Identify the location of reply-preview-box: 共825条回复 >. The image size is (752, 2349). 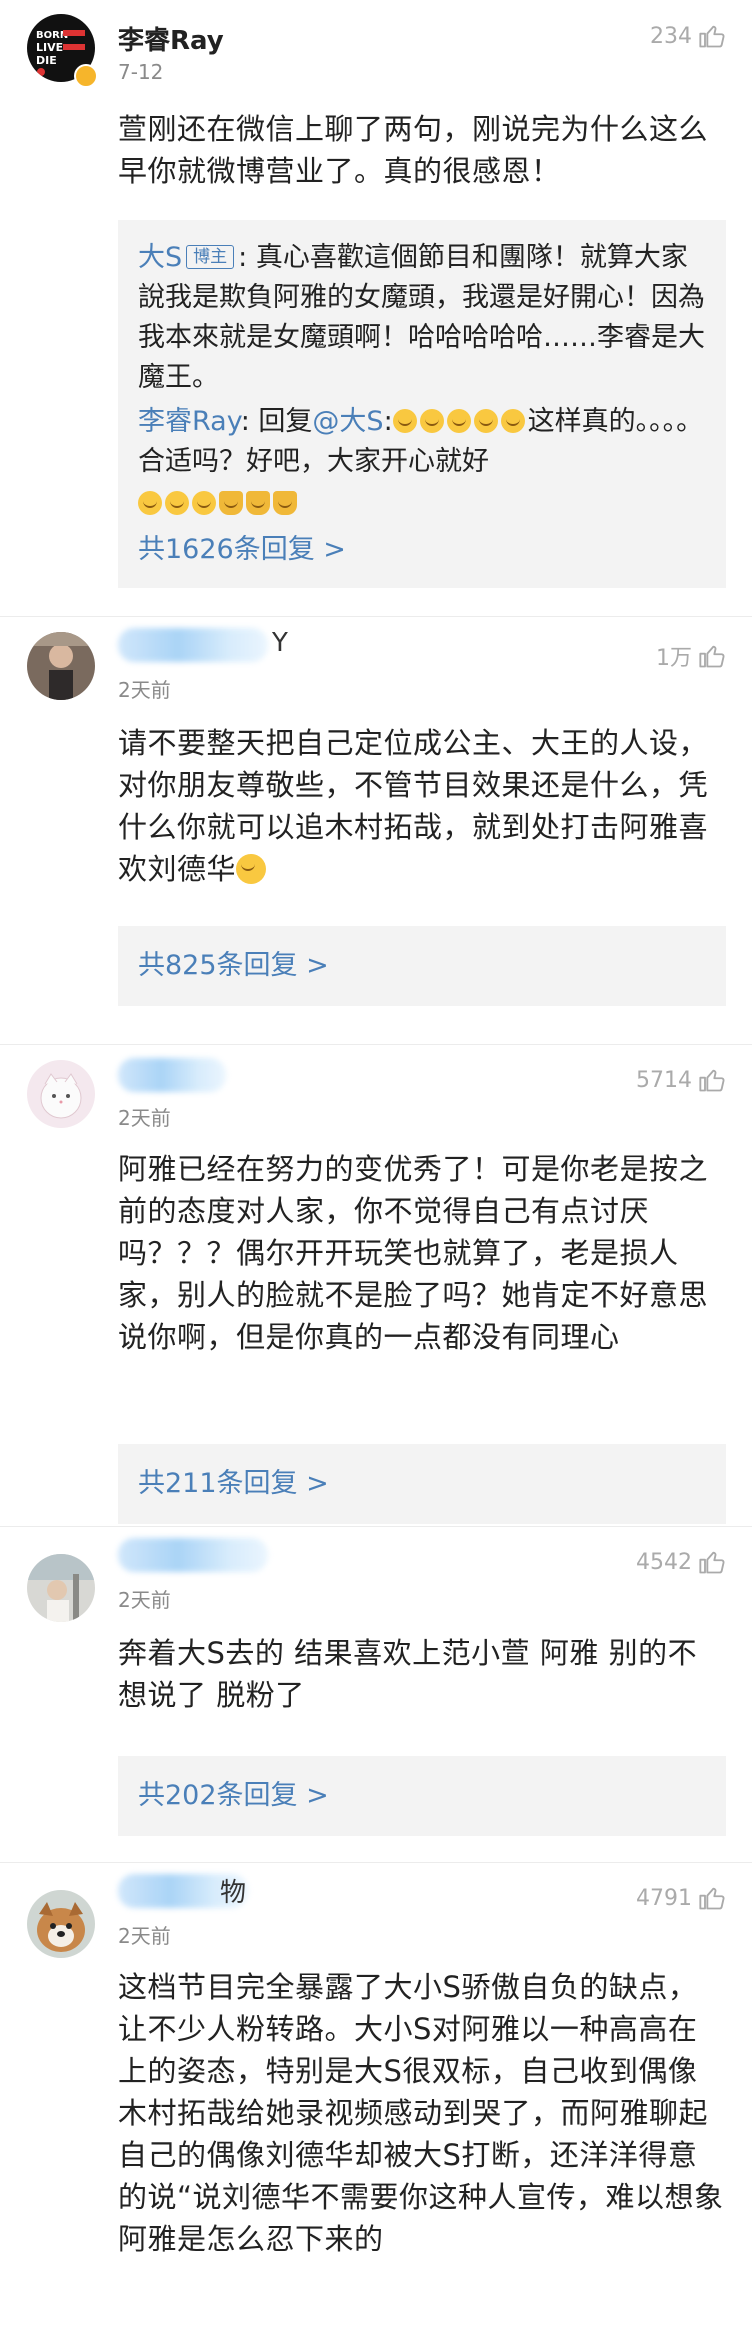
(422, 966).